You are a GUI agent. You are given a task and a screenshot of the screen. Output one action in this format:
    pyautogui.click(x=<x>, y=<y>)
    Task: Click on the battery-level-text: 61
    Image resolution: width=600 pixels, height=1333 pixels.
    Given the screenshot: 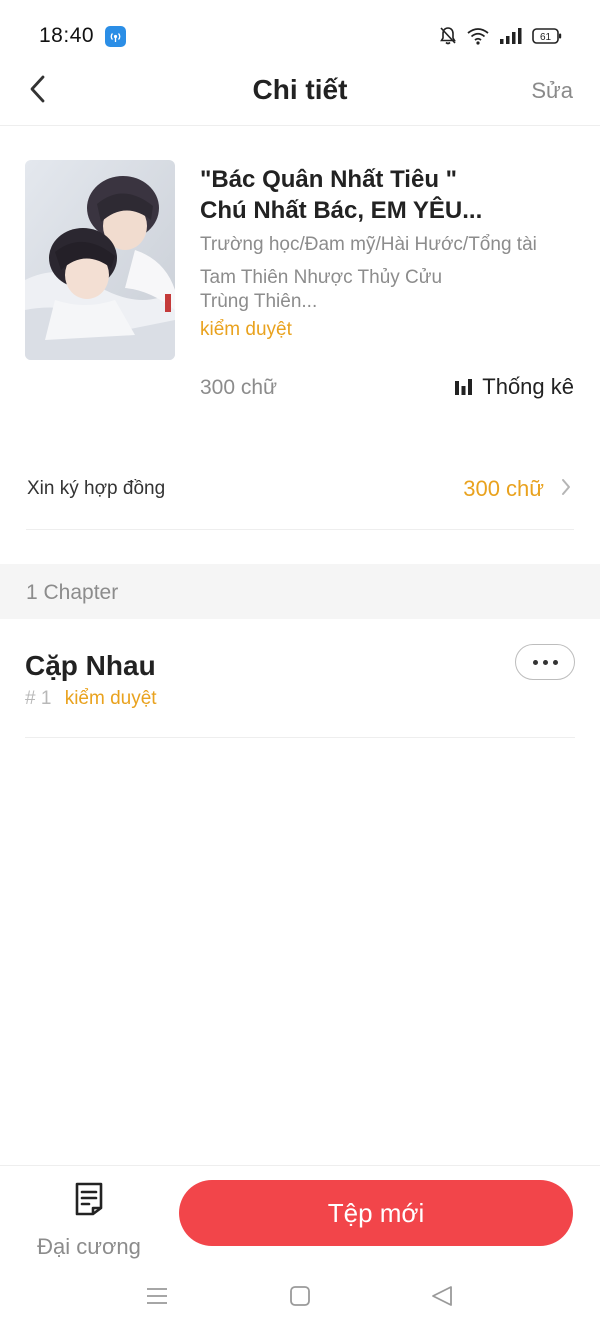 What is the action you would take?
    pyautogui.click(x=546, y=37)
    